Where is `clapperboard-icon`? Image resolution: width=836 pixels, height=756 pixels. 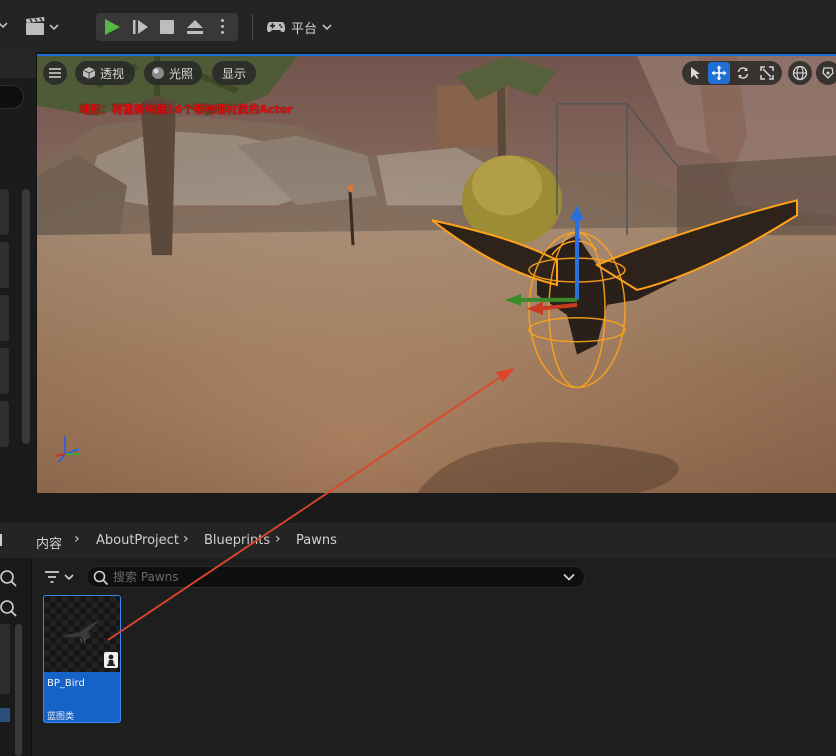 clapperboard-icon is located at coordinates (35, 26).